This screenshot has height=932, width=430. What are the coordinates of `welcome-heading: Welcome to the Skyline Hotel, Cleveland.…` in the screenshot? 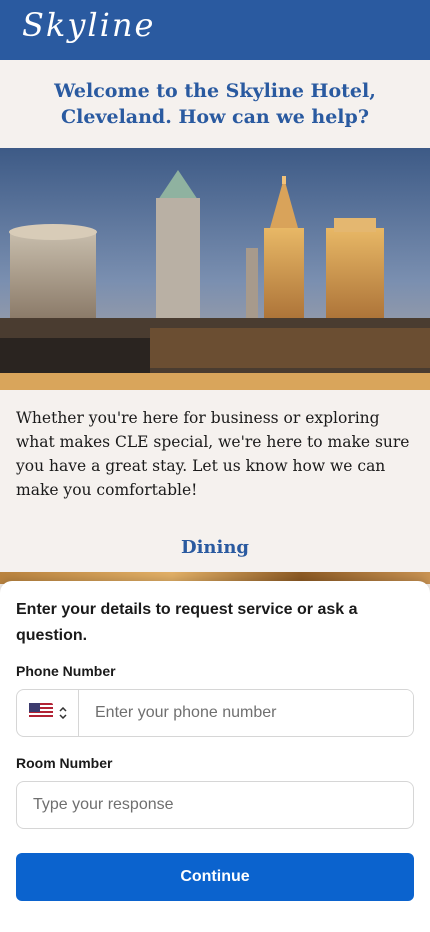 It's located at (215, 104).